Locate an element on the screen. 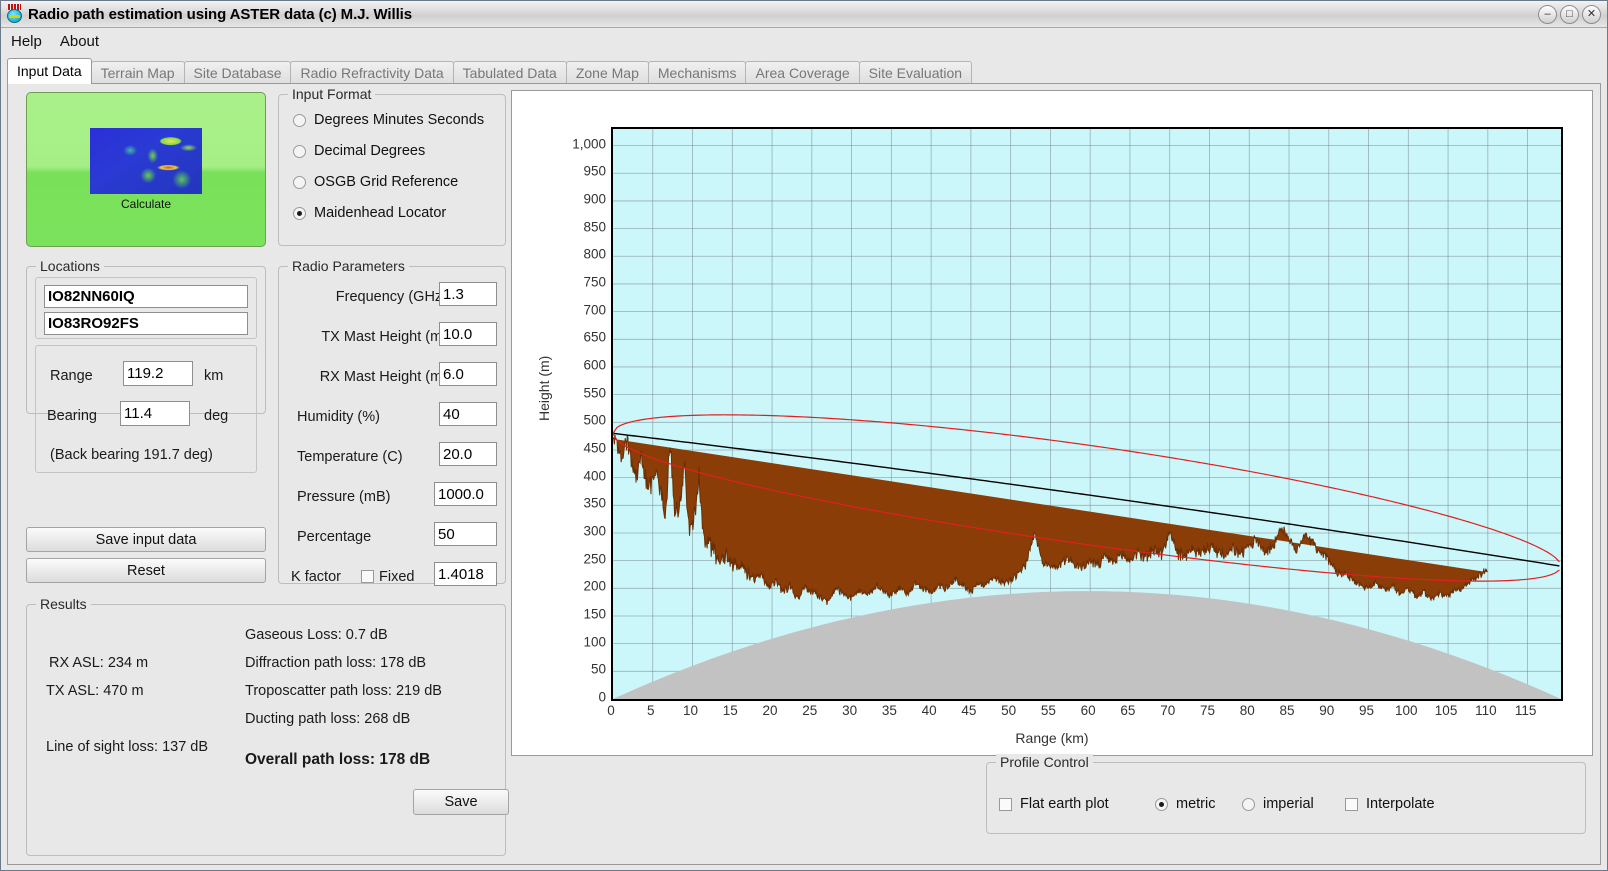 The width and height of the screenshot is (1608, 871). tab-zone-map: Zone Map is located at coordinates (607, 72).